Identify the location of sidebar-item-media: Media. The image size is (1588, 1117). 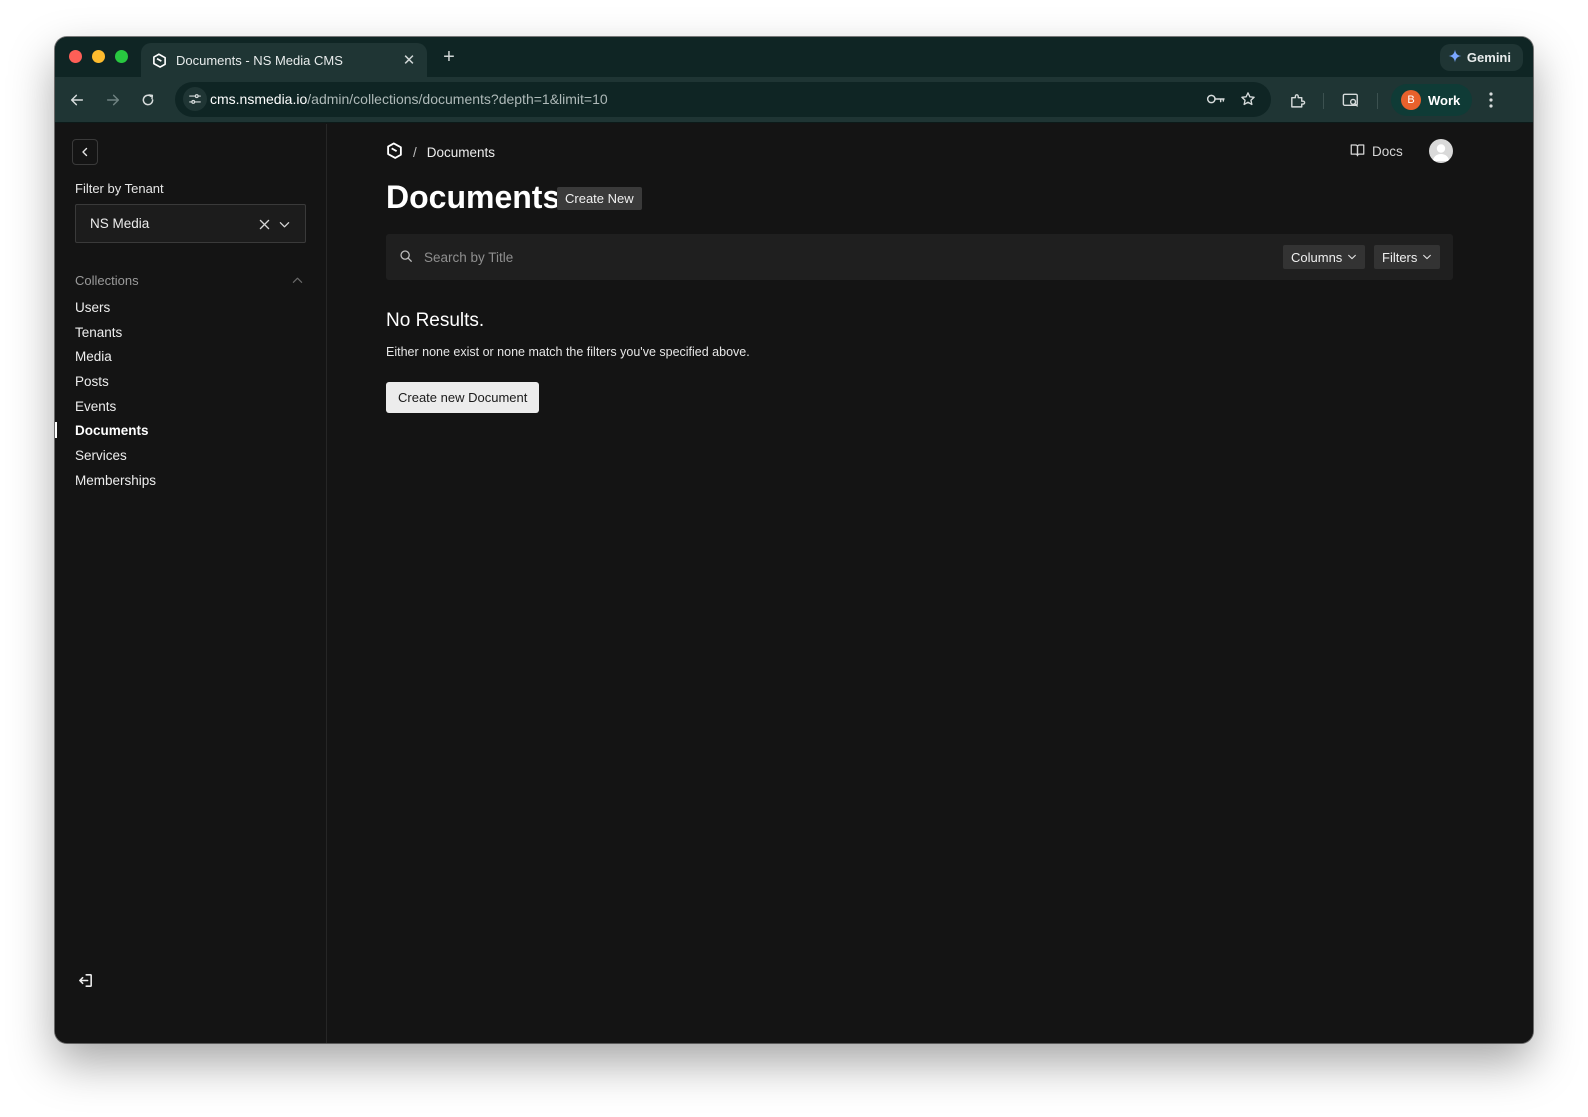
(190, 359).